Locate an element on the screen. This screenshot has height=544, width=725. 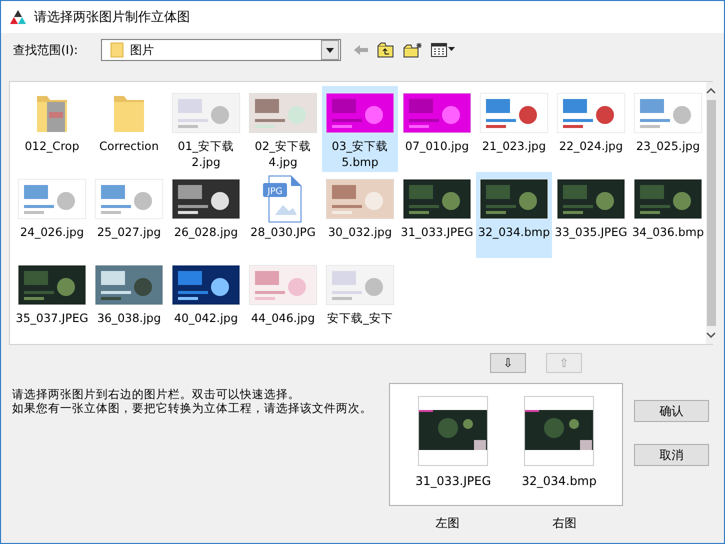
file-item: 30_032.jpg is located at coordinates (360, 215).